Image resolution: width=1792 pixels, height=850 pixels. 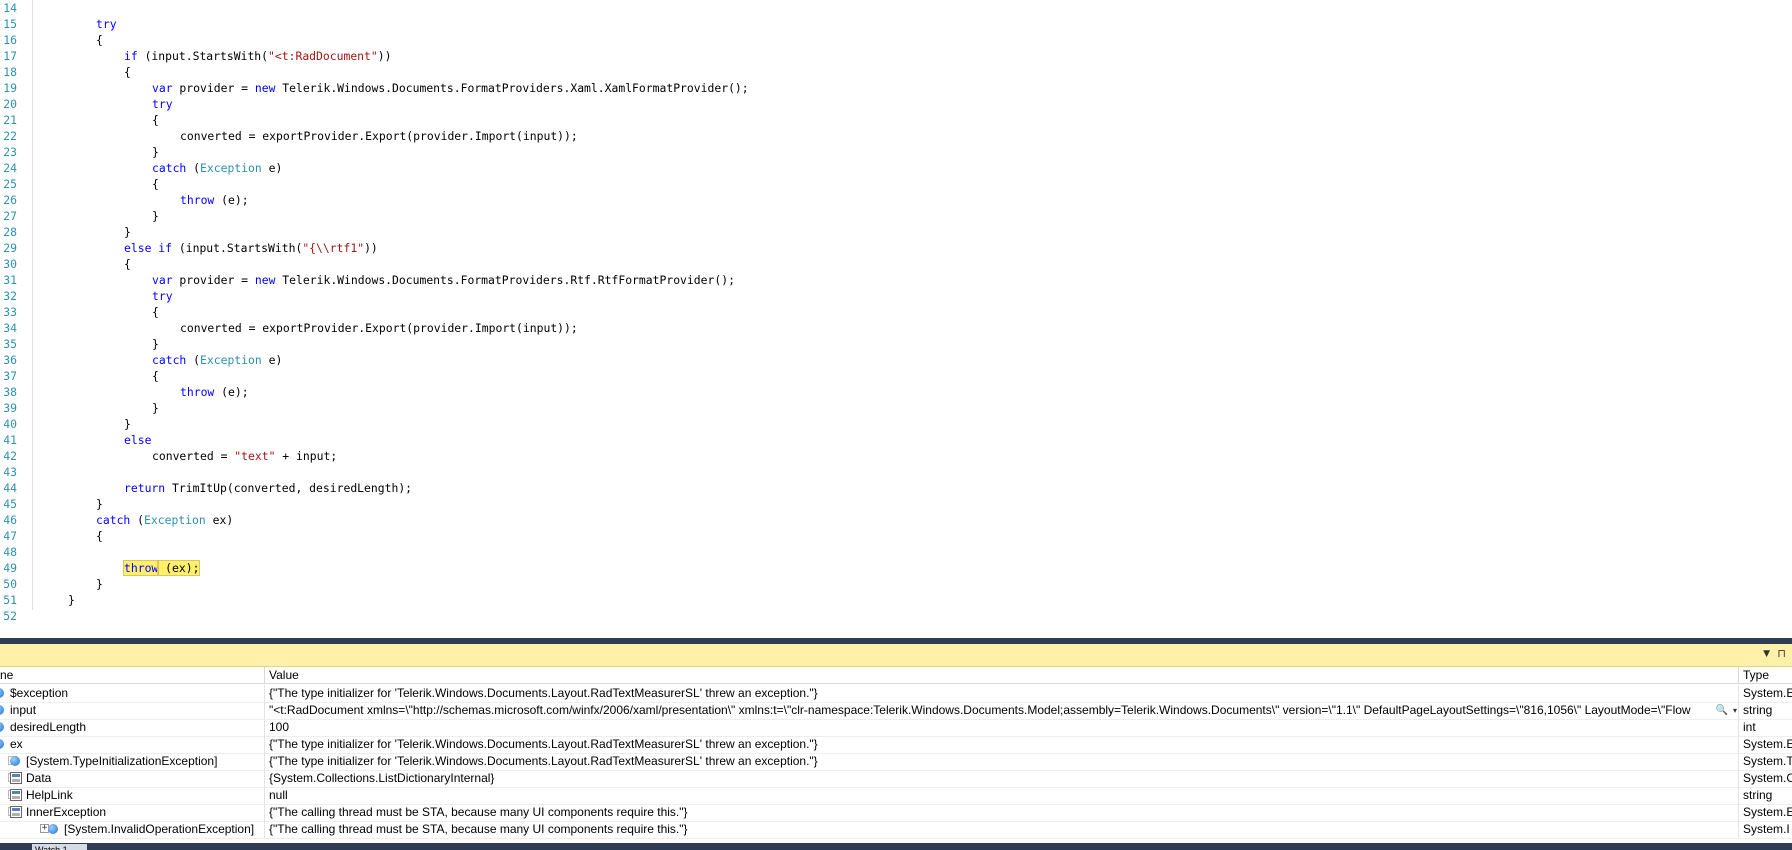 I want to click on line-number: 27, so click(x=10, y=216).